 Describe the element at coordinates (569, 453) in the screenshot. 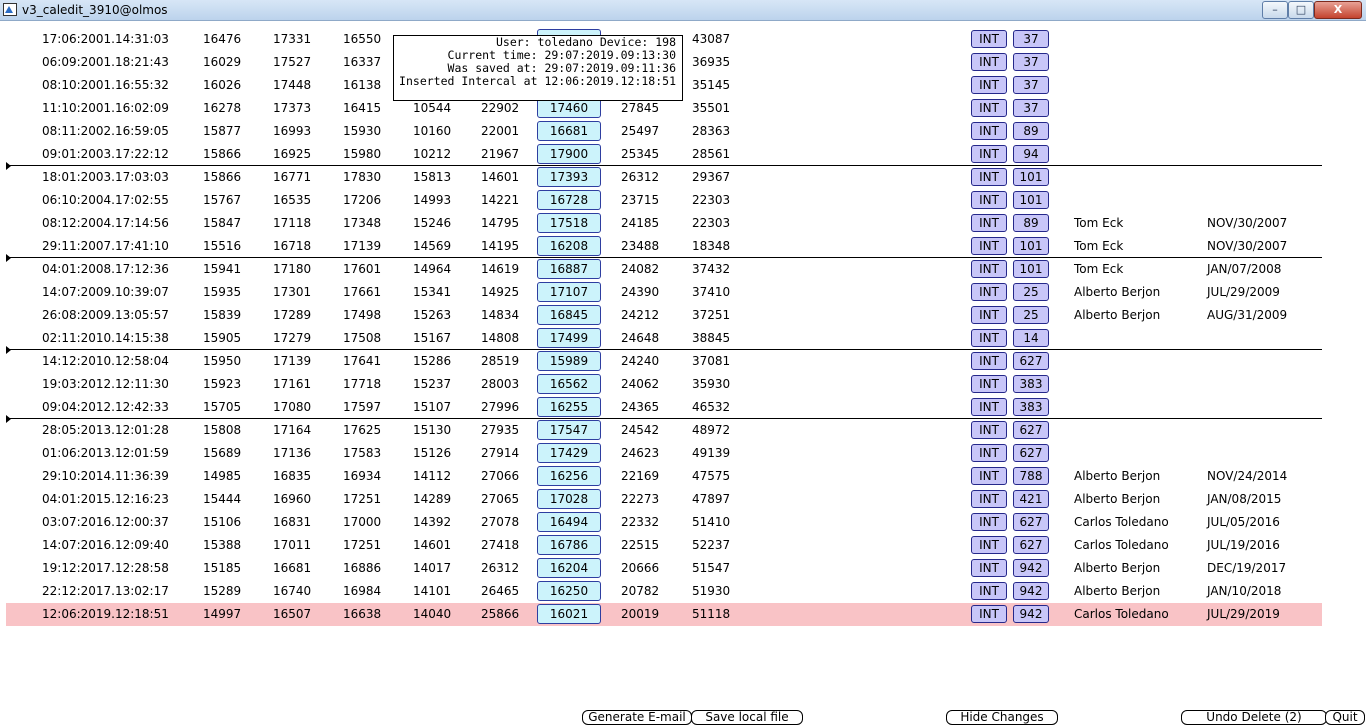

I see `row-value-6-field: 17429` at that location.